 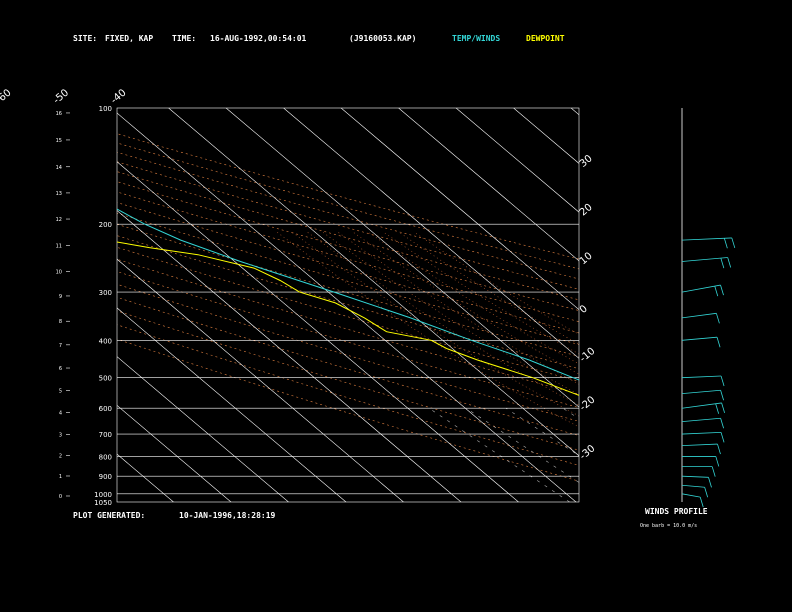 What do you see at coordinates (59, 114) in the screenshot?
I see `height-tick-label: 16` at bounding box center [59, 114].